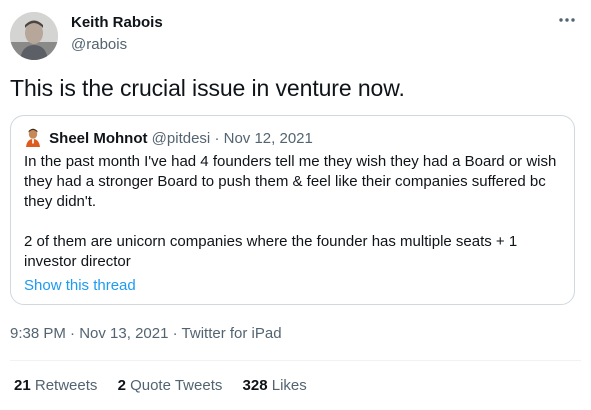 The image size is (591, 410). Describe the element at coordinates (121, 385) in the screenshot. I see `quote-tweets-count: 2` at that location.